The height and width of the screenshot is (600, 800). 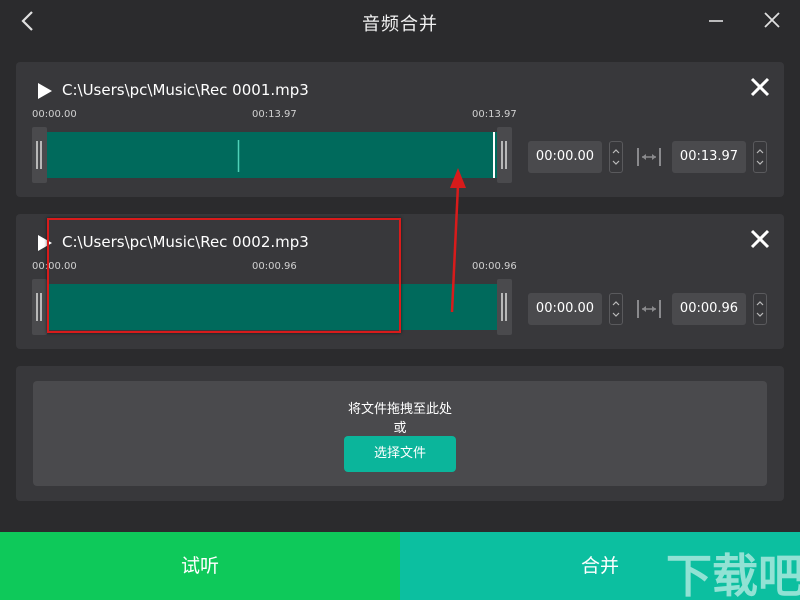 What do you see at coordinates (400, 428) in the screenshot?
I see `or-label: 或` at bounding box center [400, 428].